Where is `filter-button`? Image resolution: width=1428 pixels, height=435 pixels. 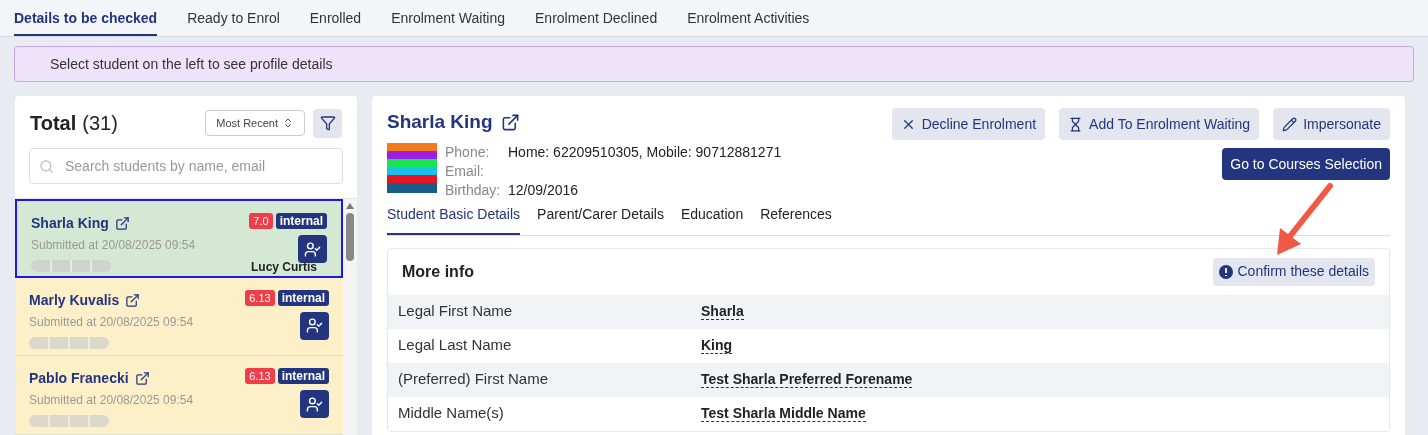 filter-button is located at coordinates (327, 123).